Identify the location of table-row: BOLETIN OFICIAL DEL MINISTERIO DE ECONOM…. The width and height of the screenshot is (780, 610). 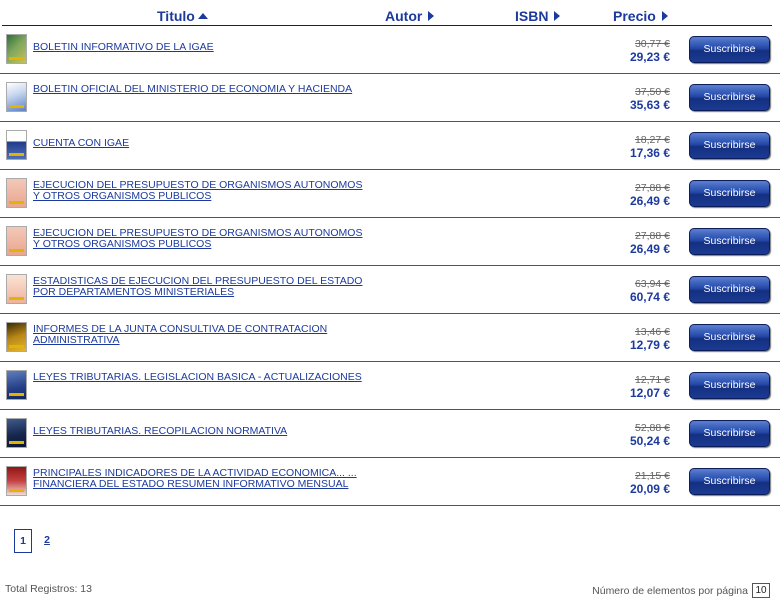
(390, 98).